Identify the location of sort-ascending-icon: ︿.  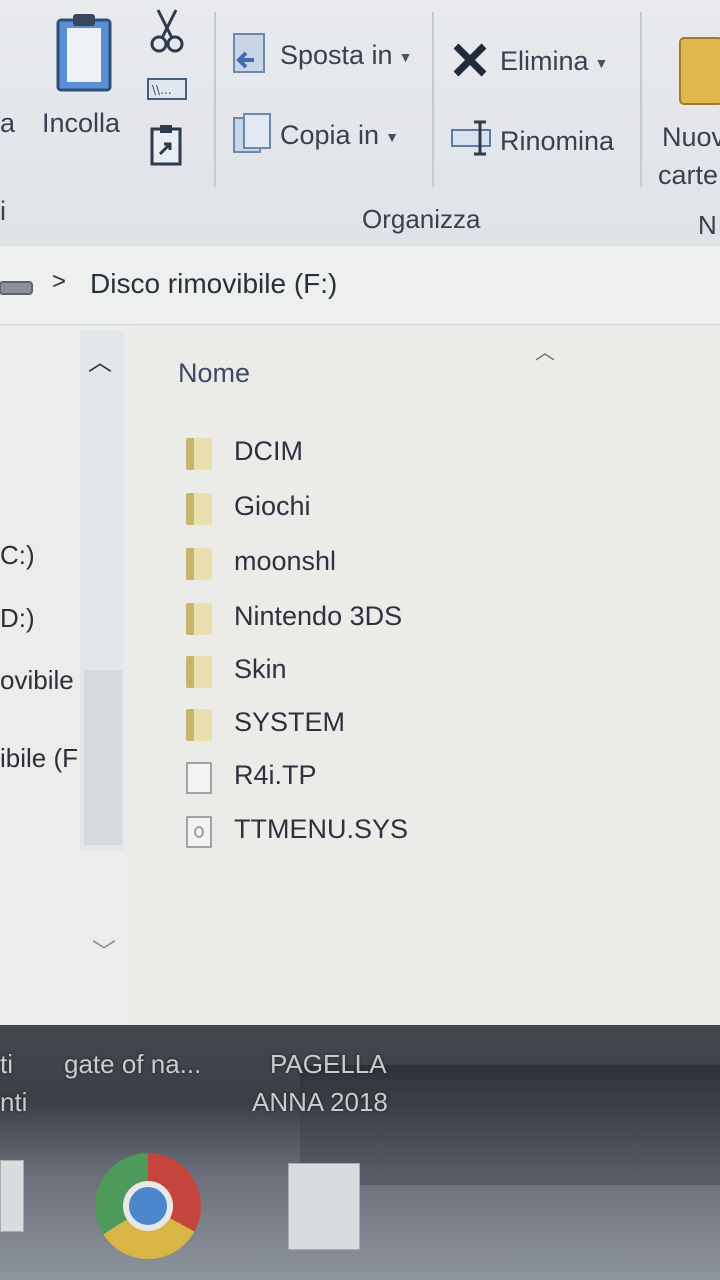
(545, 350).